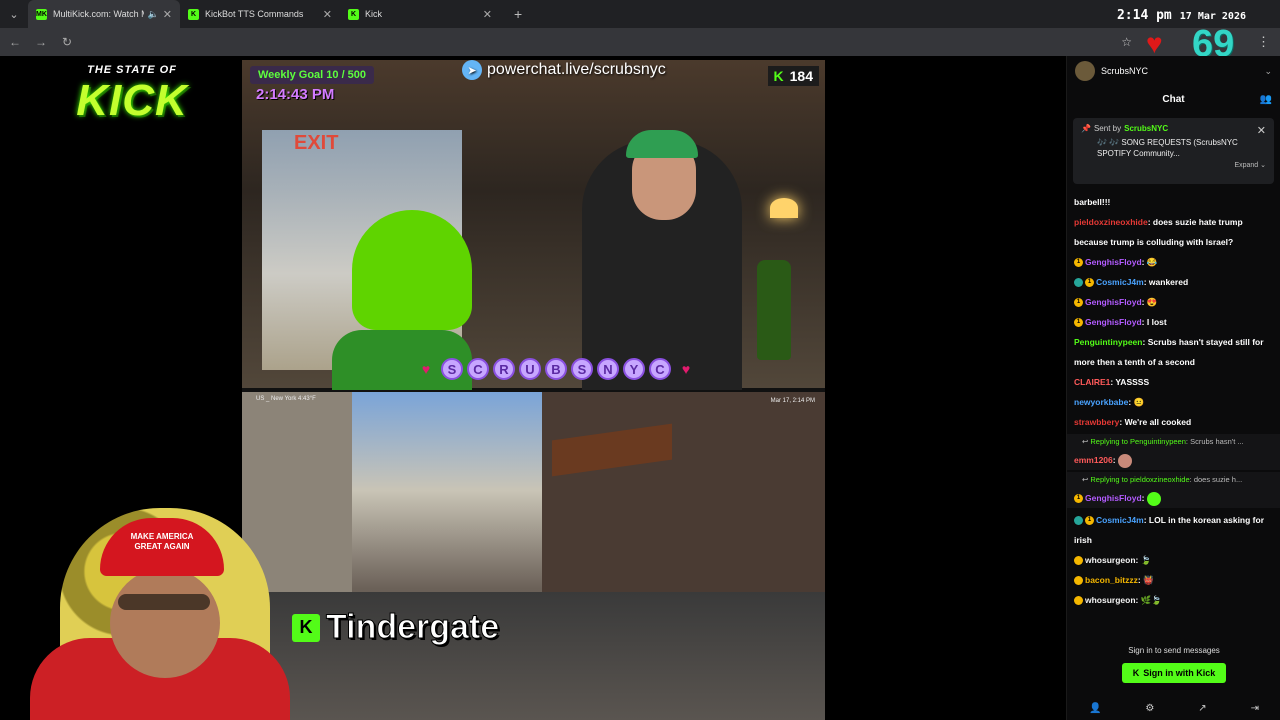 Image resolution: width=1280 pixels, height=720 pixels. I want to click on back-icon: ←, so click(15, 42).